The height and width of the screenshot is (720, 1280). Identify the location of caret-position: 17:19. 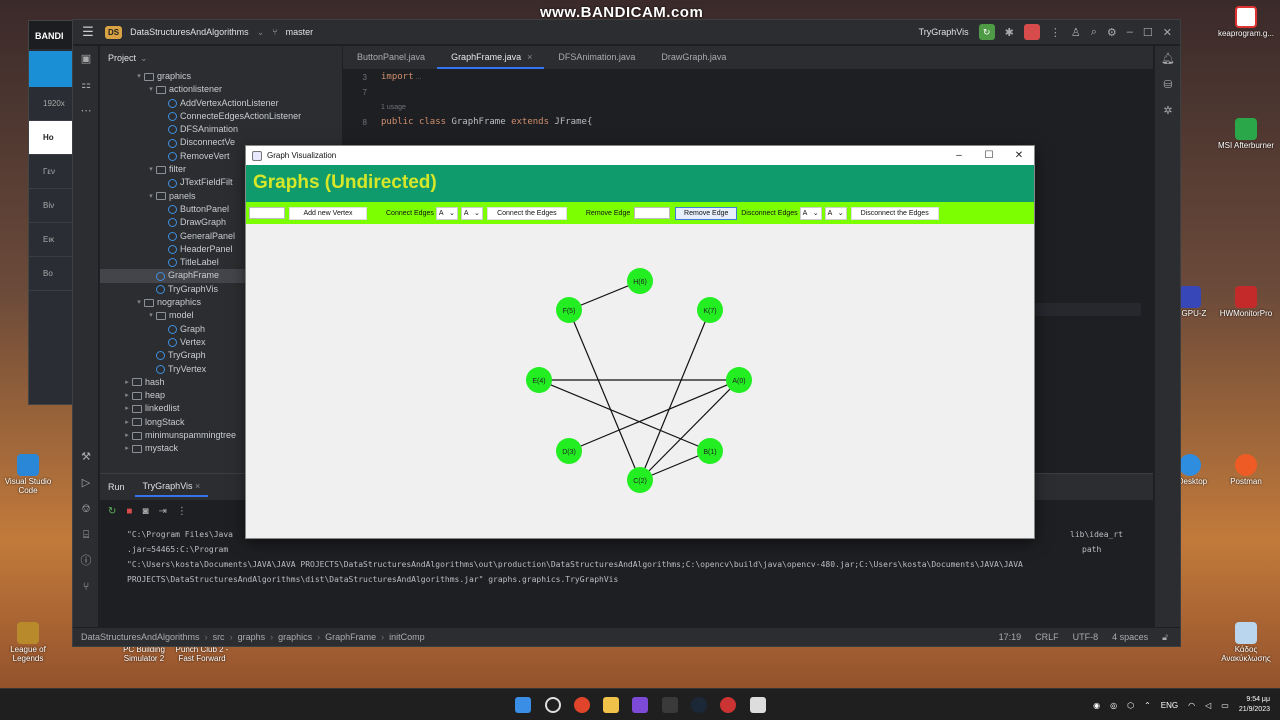
(1010, 637).